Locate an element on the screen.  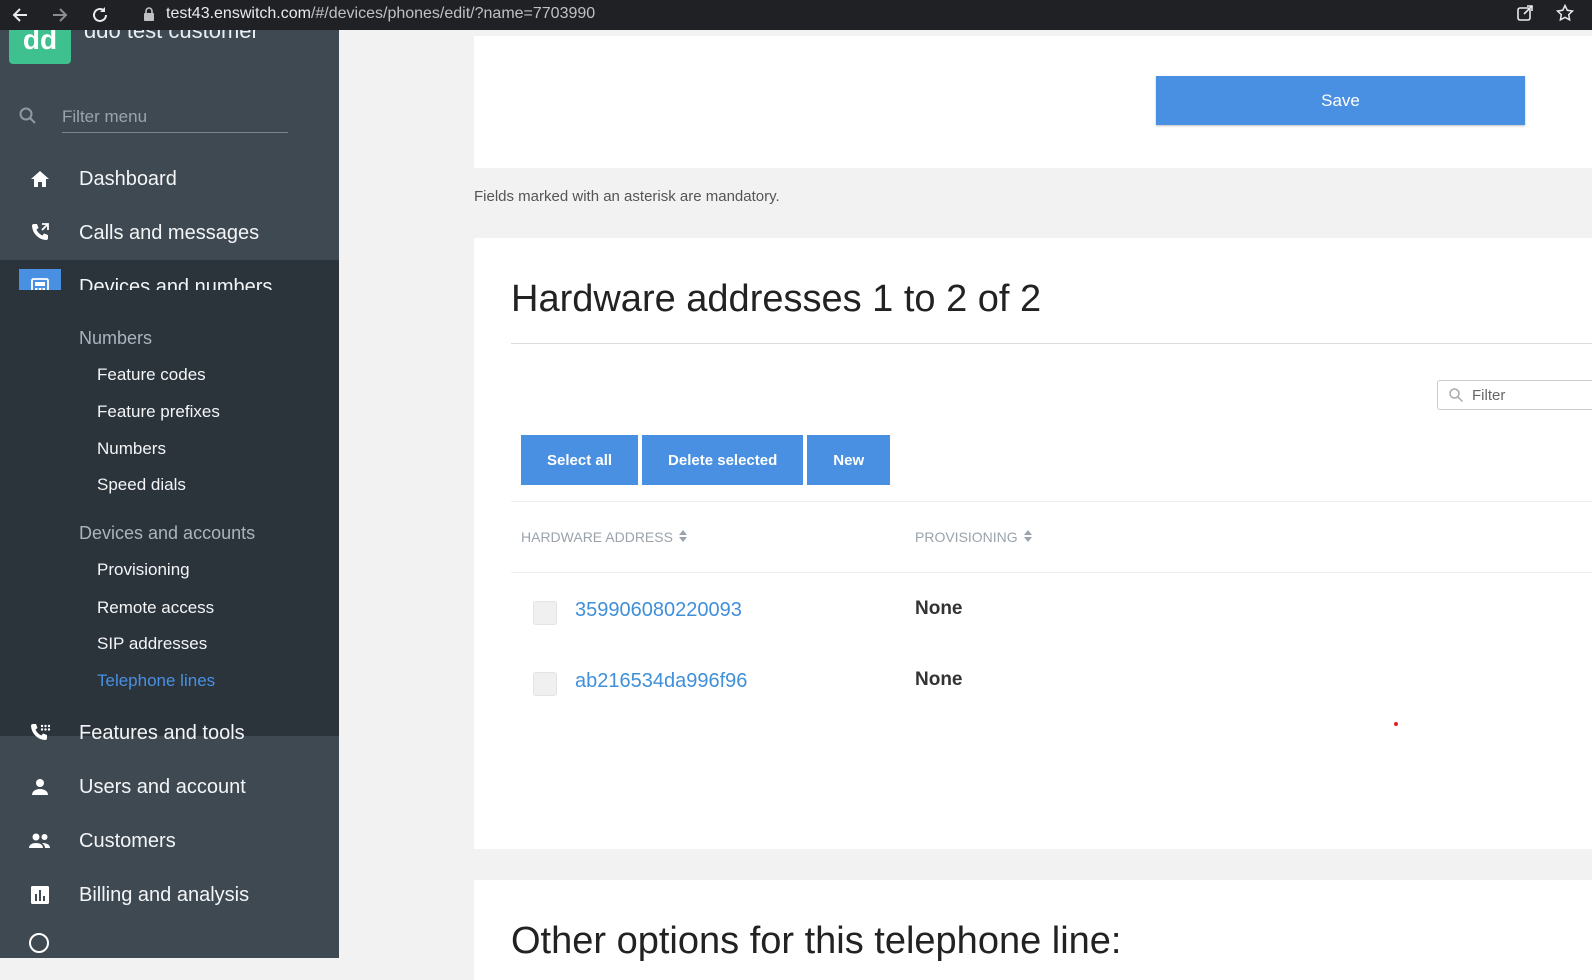
forward-arrow-icon is located at coordinates (60, 15).